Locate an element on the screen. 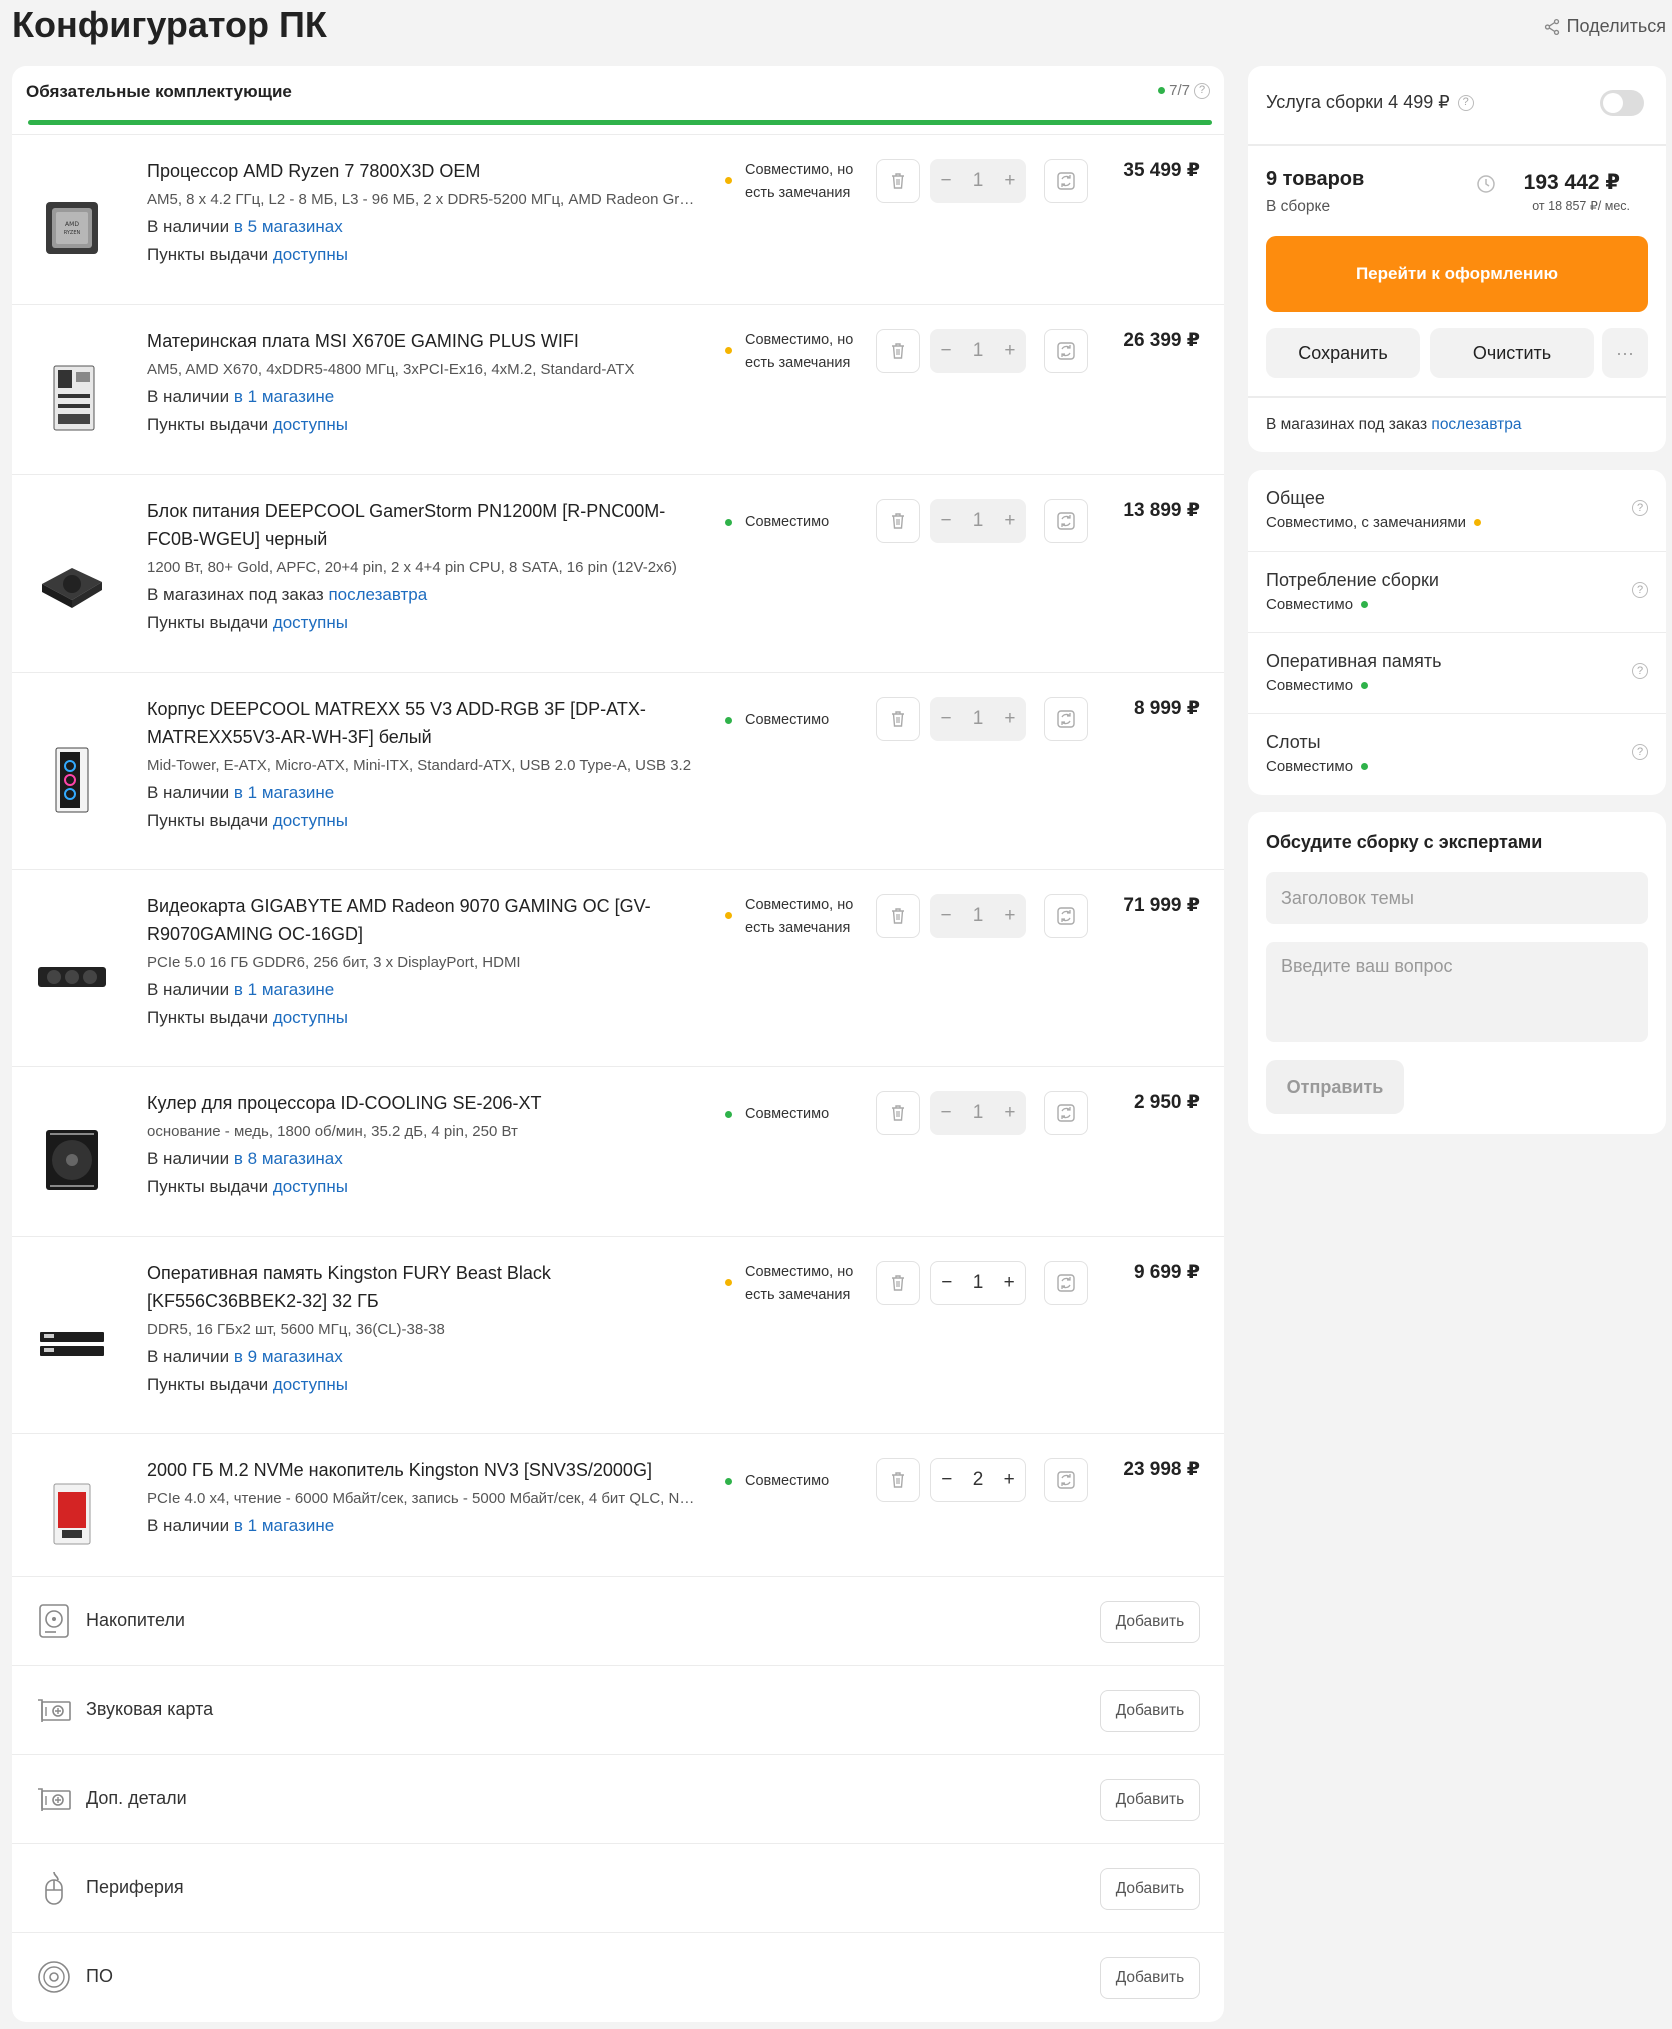  compatibility-check: Слоты Совместимо? is located at coordinates (1457, 753).